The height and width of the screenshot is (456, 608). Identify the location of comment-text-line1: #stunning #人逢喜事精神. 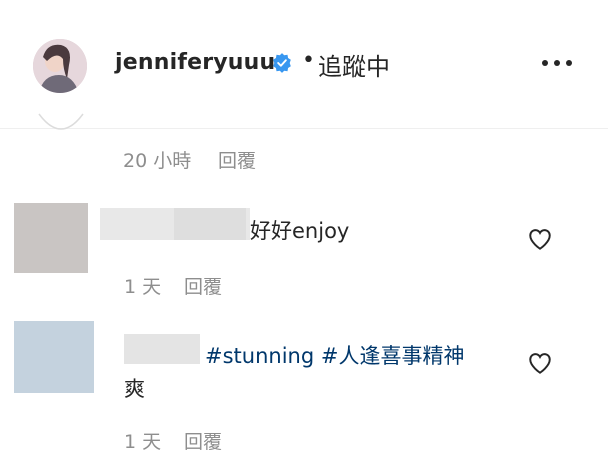
(334, 355).